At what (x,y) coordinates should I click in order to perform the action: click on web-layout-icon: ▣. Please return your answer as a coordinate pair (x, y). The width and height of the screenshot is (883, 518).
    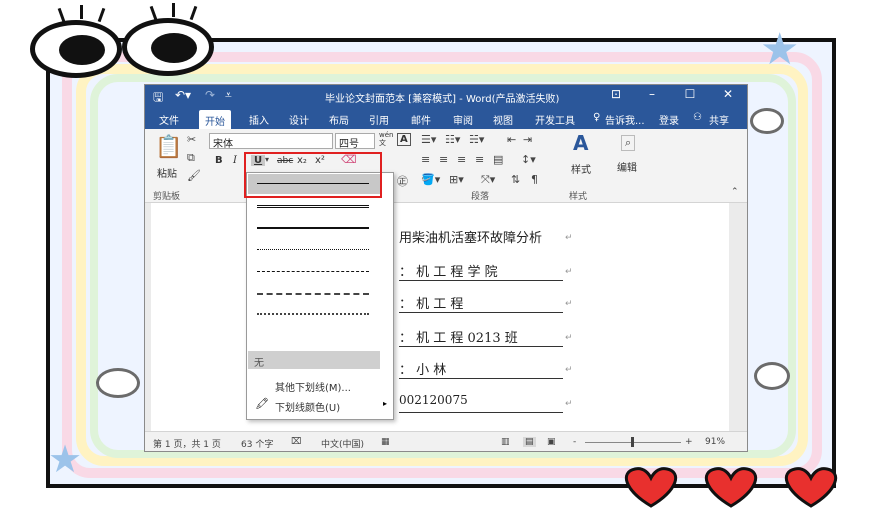
    Looking at the image, I should click on (551, 442).